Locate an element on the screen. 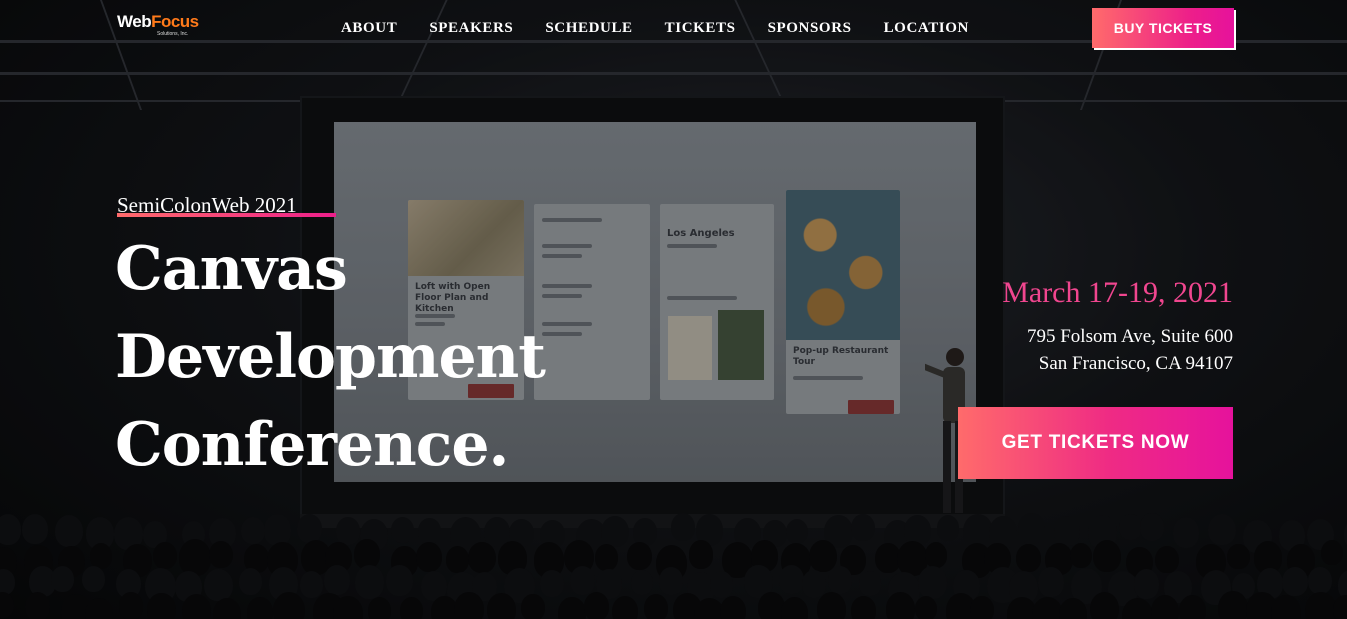  nav-item-speakers: SPEAKERS is located at coordinates (471, 28).